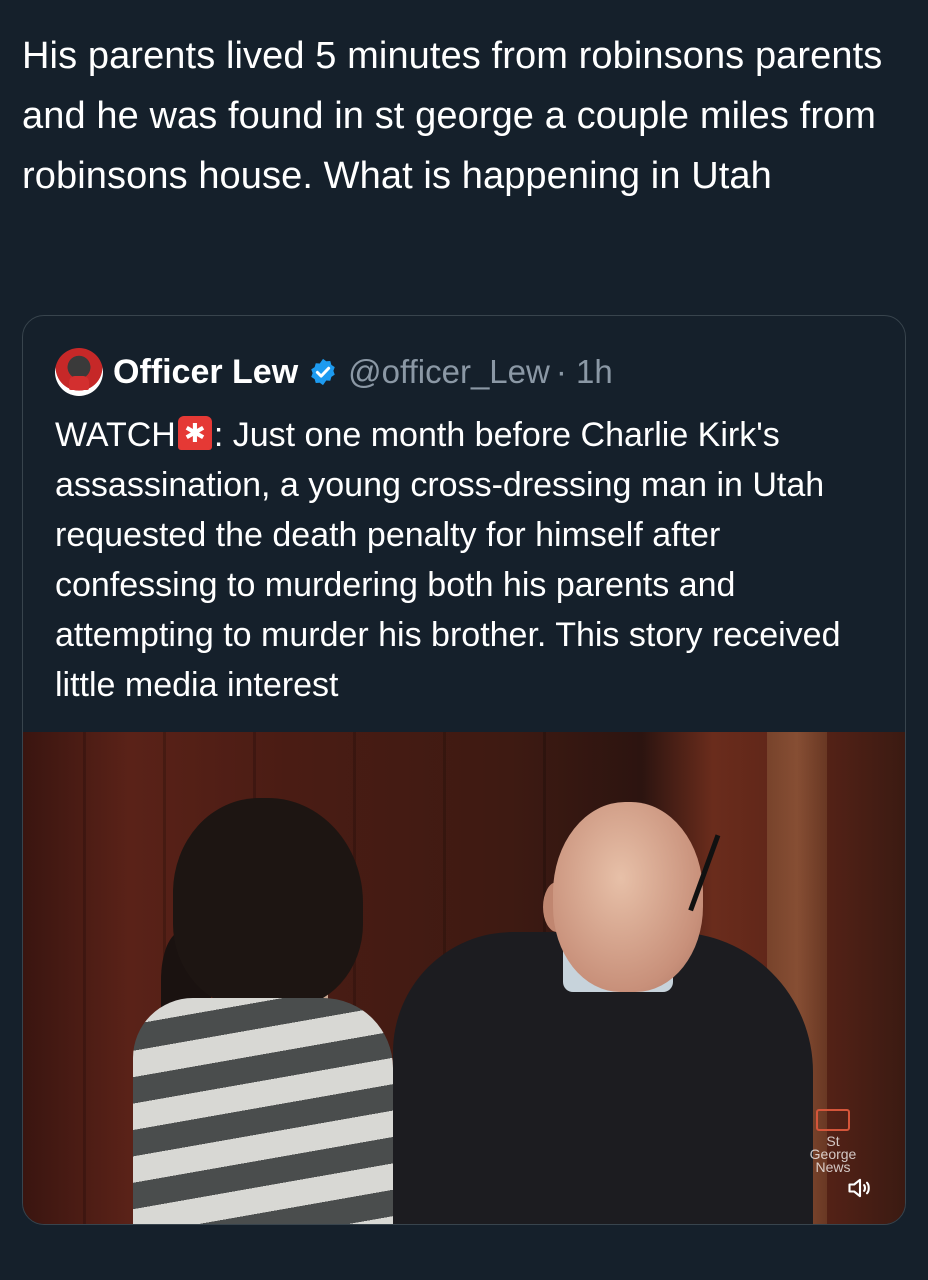 This screenshot has height=1280, width=928. Describe the element at coordinates (263, 1111) in the screenshot. I see `defendant-striped-uniform` at that location.